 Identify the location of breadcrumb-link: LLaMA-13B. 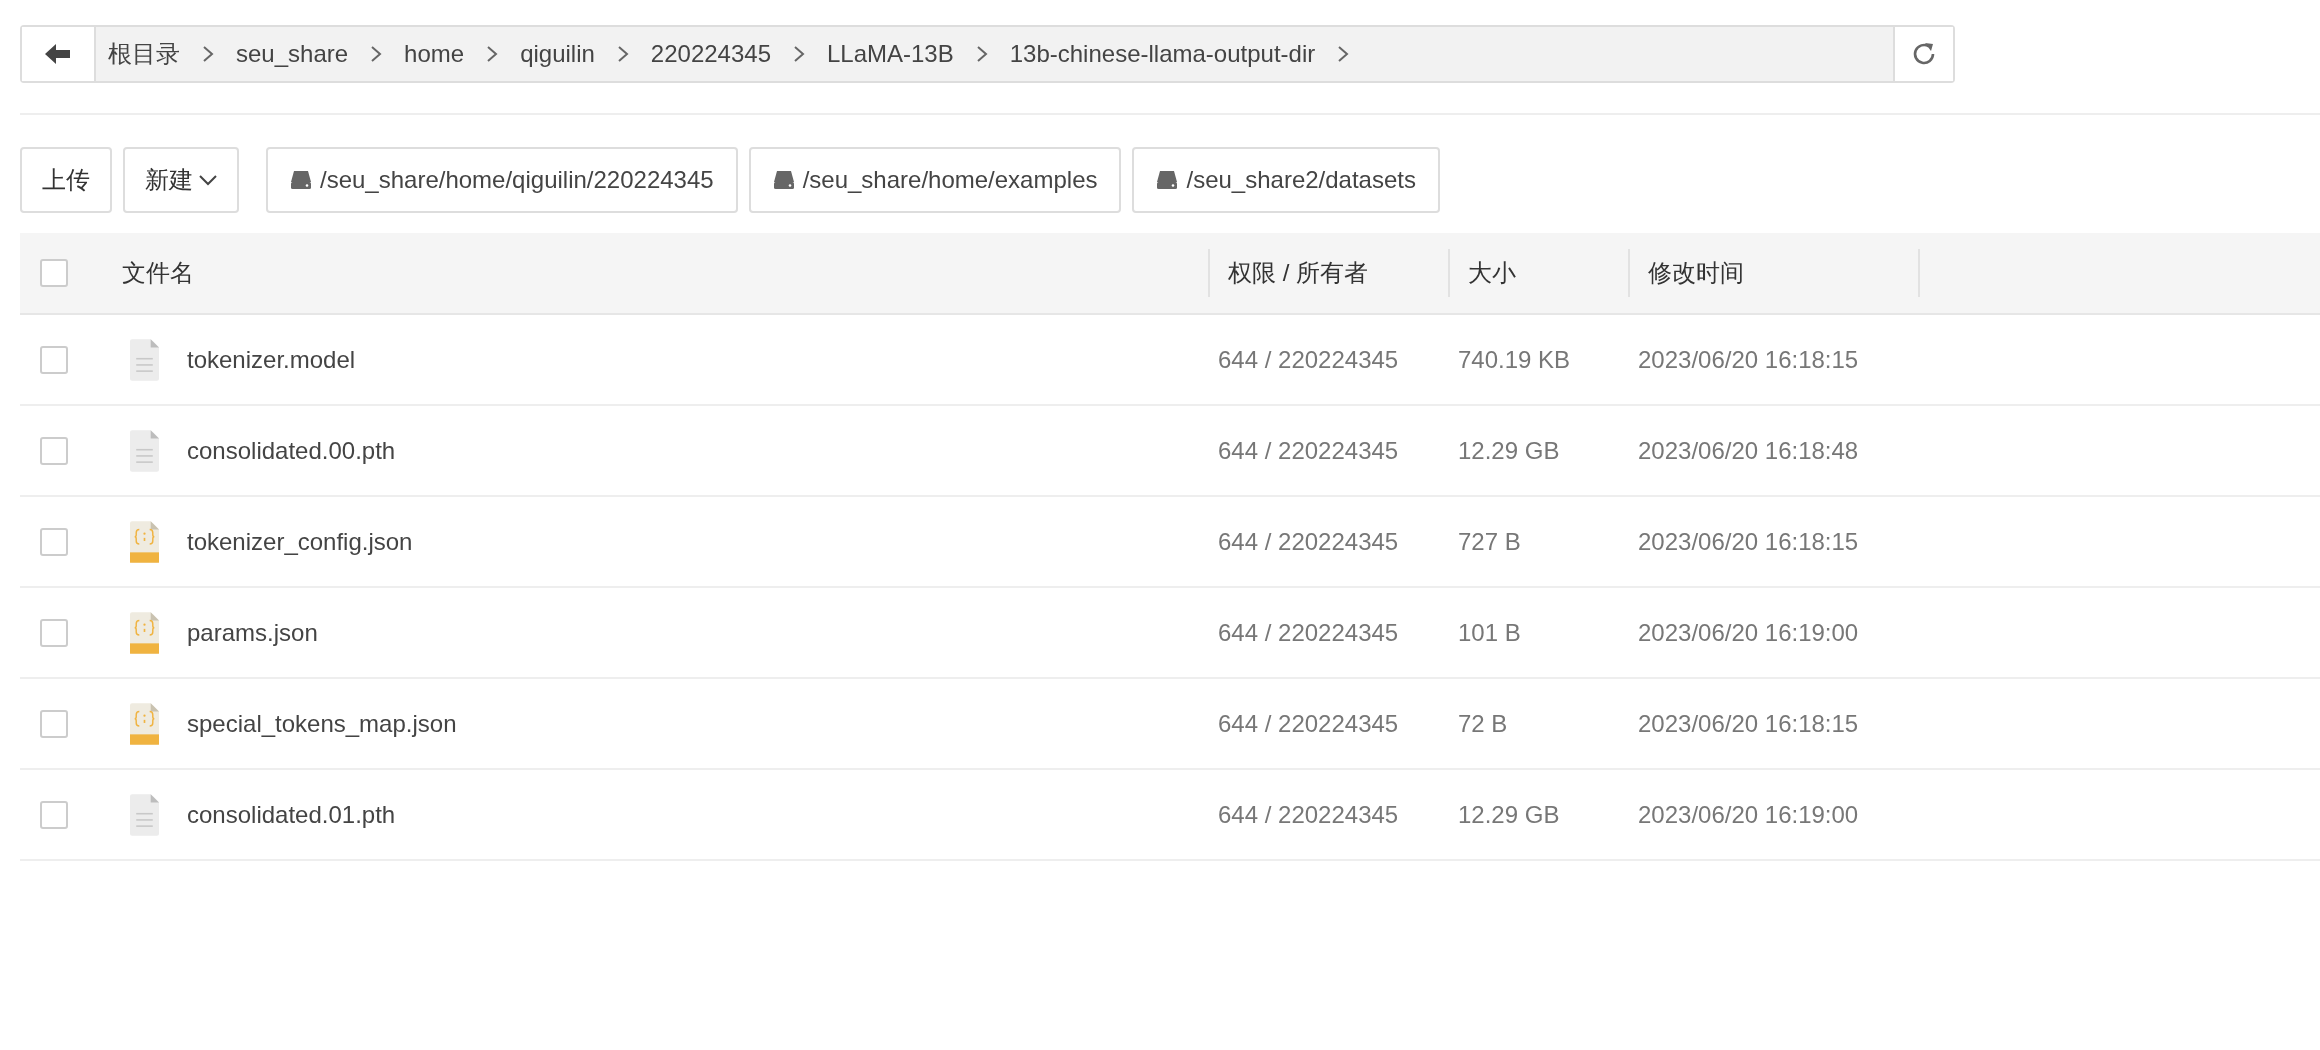
(890, 54).